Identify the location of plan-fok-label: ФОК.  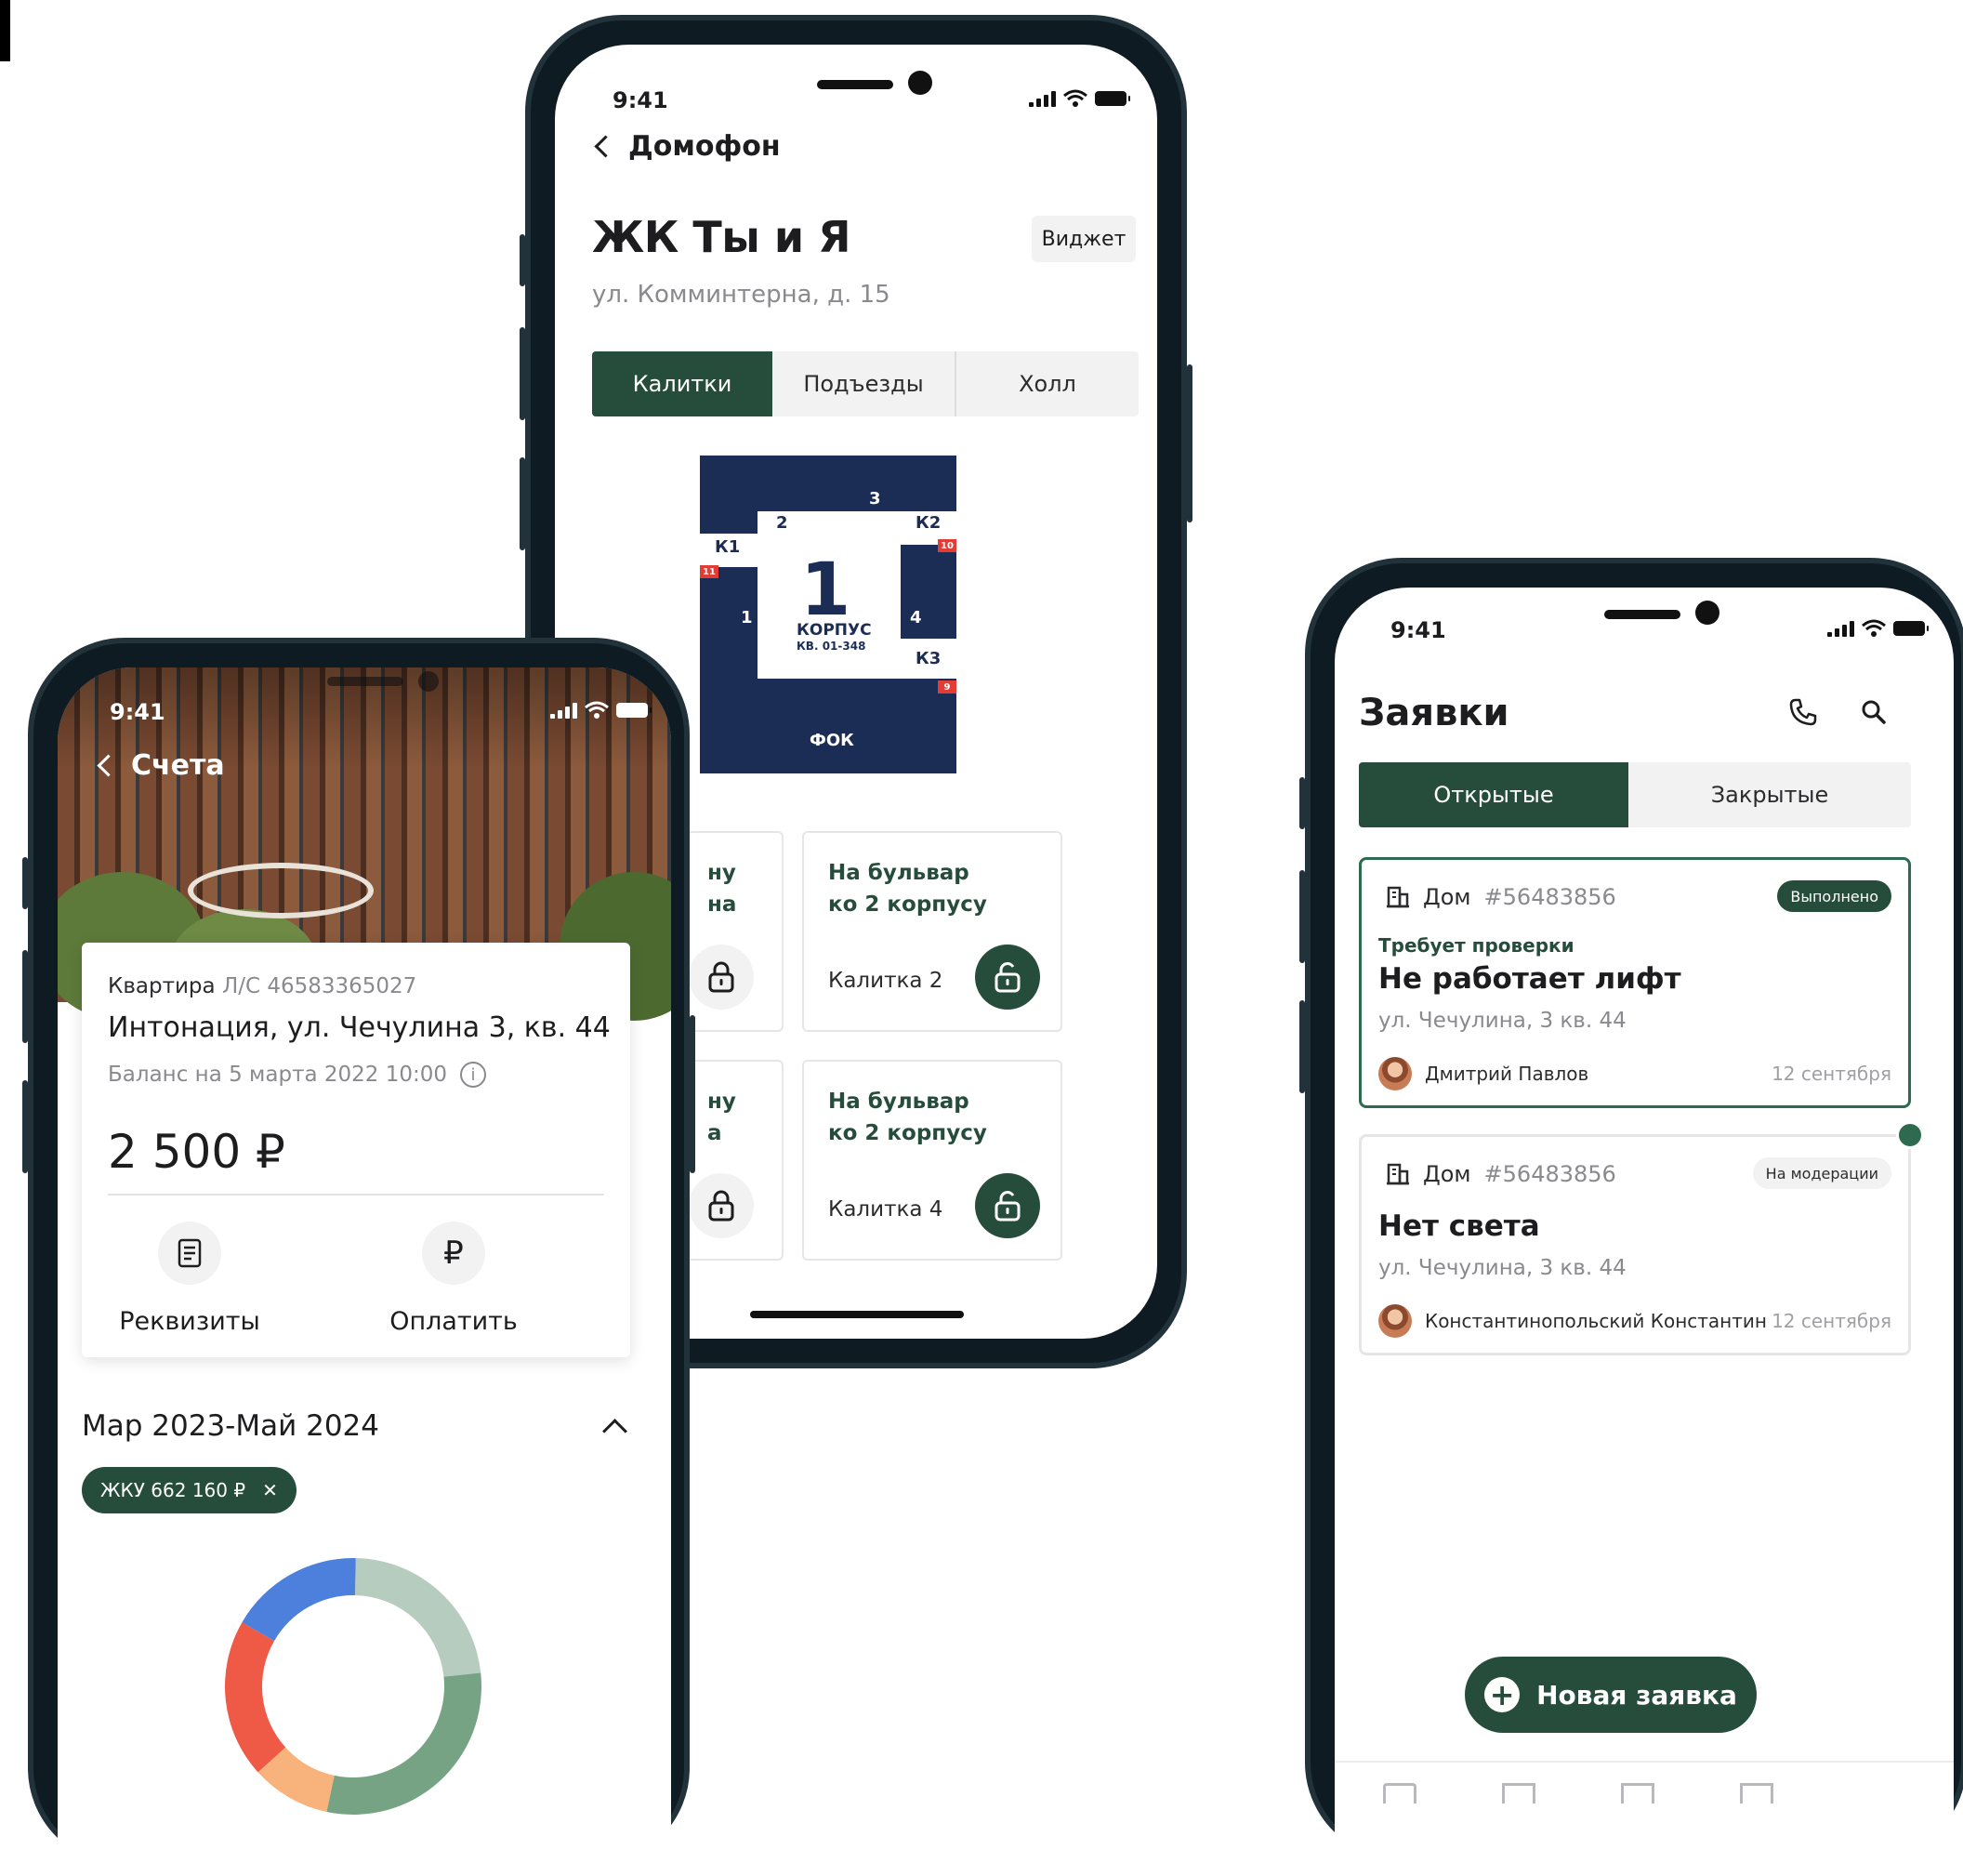
(832, 740).